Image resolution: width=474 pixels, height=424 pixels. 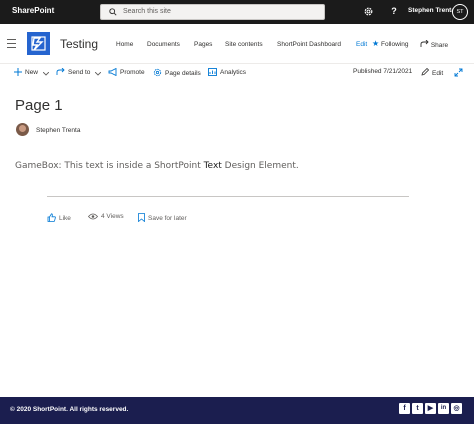 I want to click on analytics-icon, so click(x=212, y=72).